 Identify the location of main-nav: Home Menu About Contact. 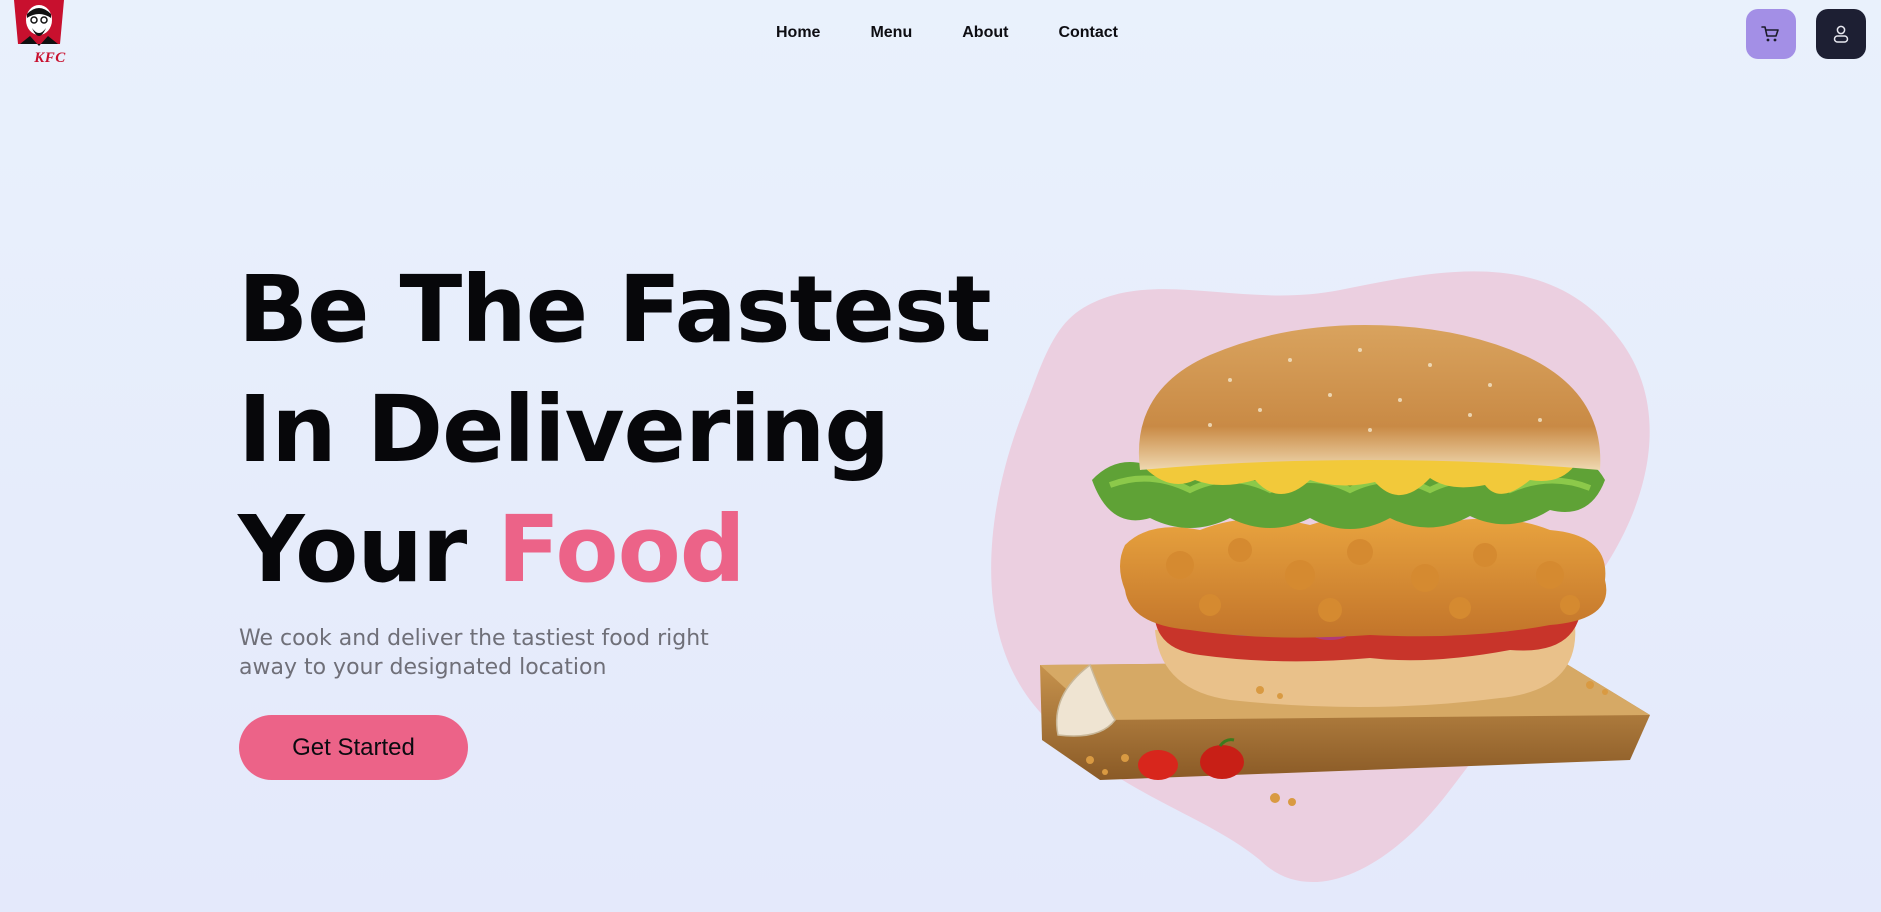
(972, 33).